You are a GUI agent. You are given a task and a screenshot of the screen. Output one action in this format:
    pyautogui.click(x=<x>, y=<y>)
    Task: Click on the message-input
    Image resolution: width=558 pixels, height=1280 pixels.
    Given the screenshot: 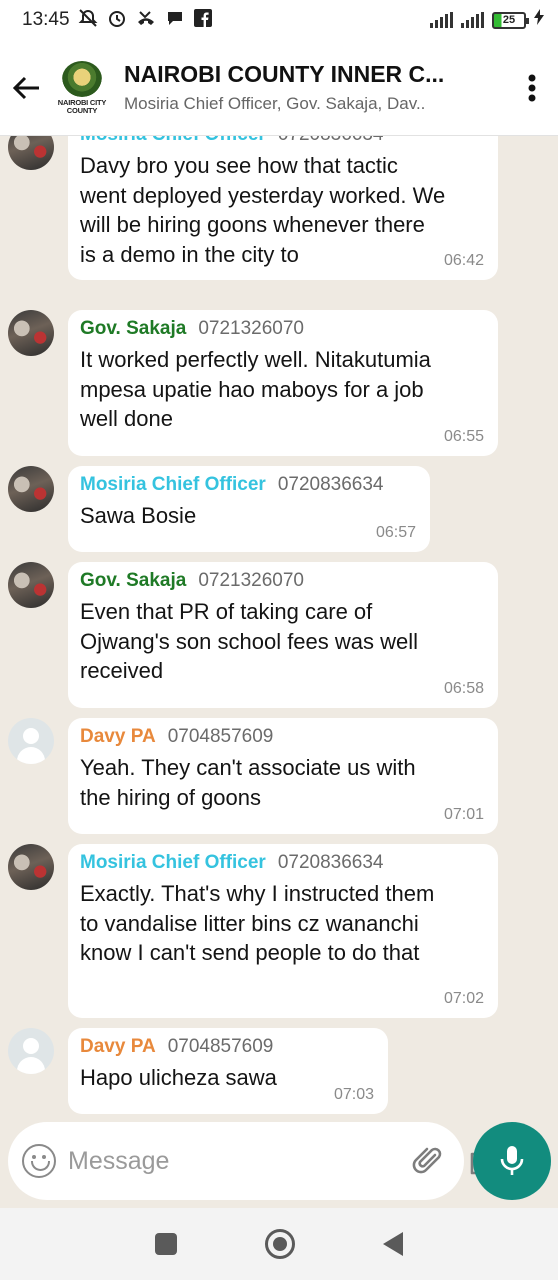 What is the action you would take?
    pyautogui.click(x=229, y=1161)
    